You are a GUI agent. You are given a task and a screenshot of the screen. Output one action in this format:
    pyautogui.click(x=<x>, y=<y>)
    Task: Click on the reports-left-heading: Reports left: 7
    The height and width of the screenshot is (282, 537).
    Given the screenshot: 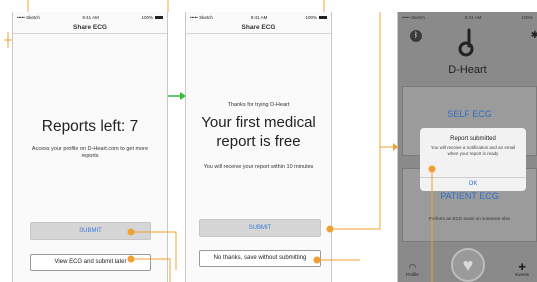 What is the action you would take?
    pyautogui.click(x=90, y=126)
    